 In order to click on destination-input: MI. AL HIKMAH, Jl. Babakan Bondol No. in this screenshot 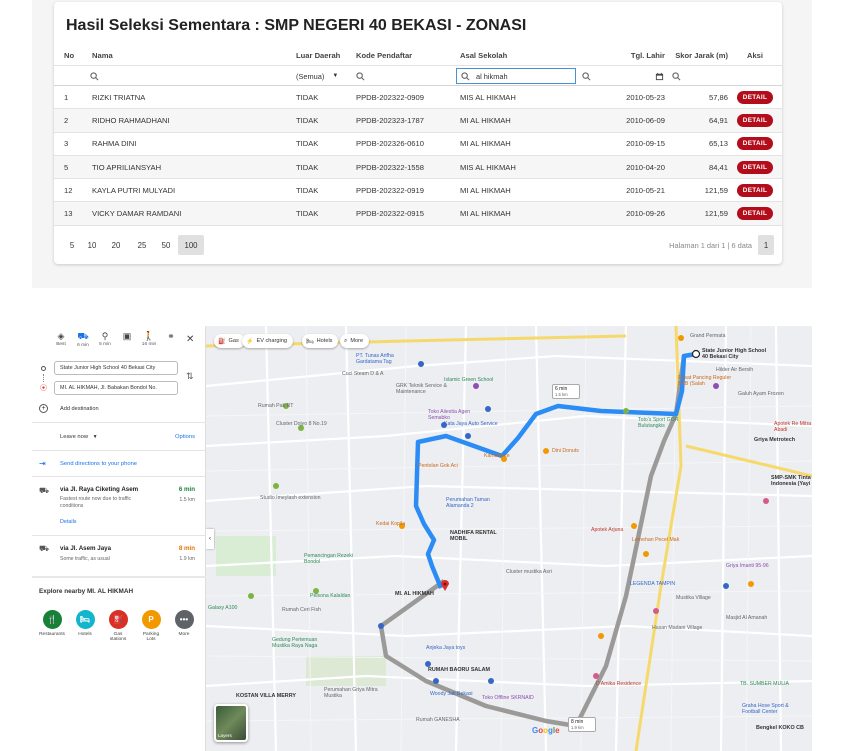, I will do `click(116, 388)`.